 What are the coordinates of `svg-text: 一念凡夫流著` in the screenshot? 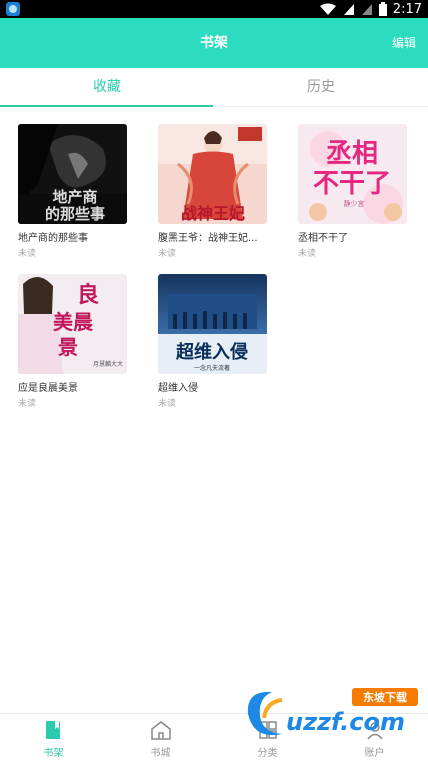 It's located at (212, 368).